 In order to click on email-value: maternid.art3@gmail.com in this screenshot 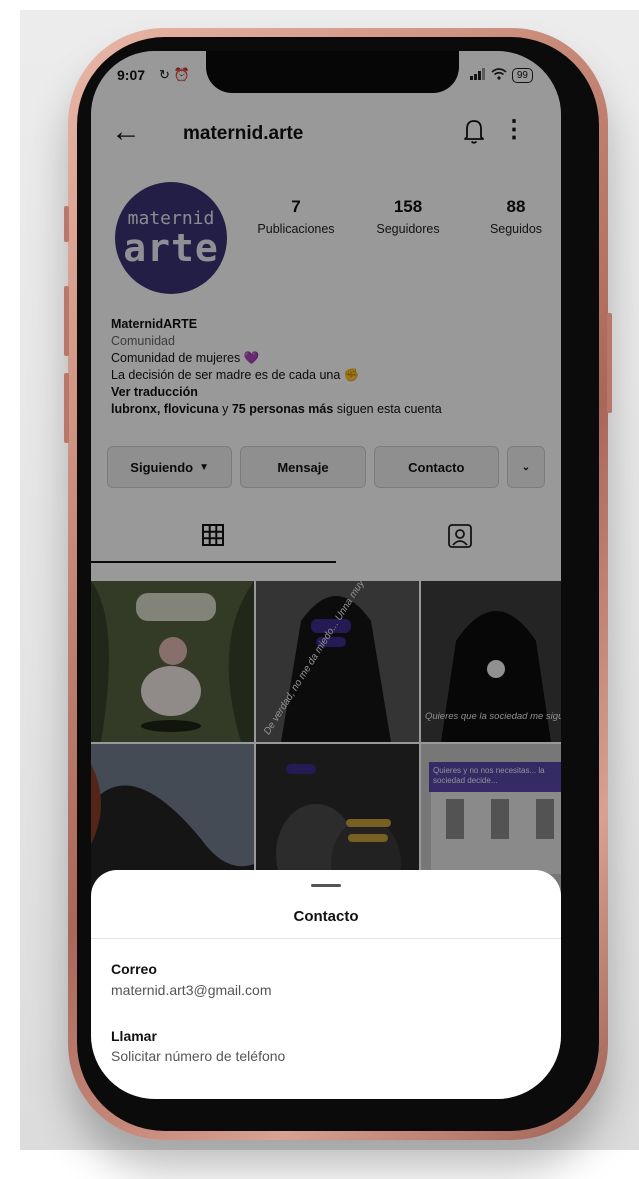, I will do `click(191, 990)`.